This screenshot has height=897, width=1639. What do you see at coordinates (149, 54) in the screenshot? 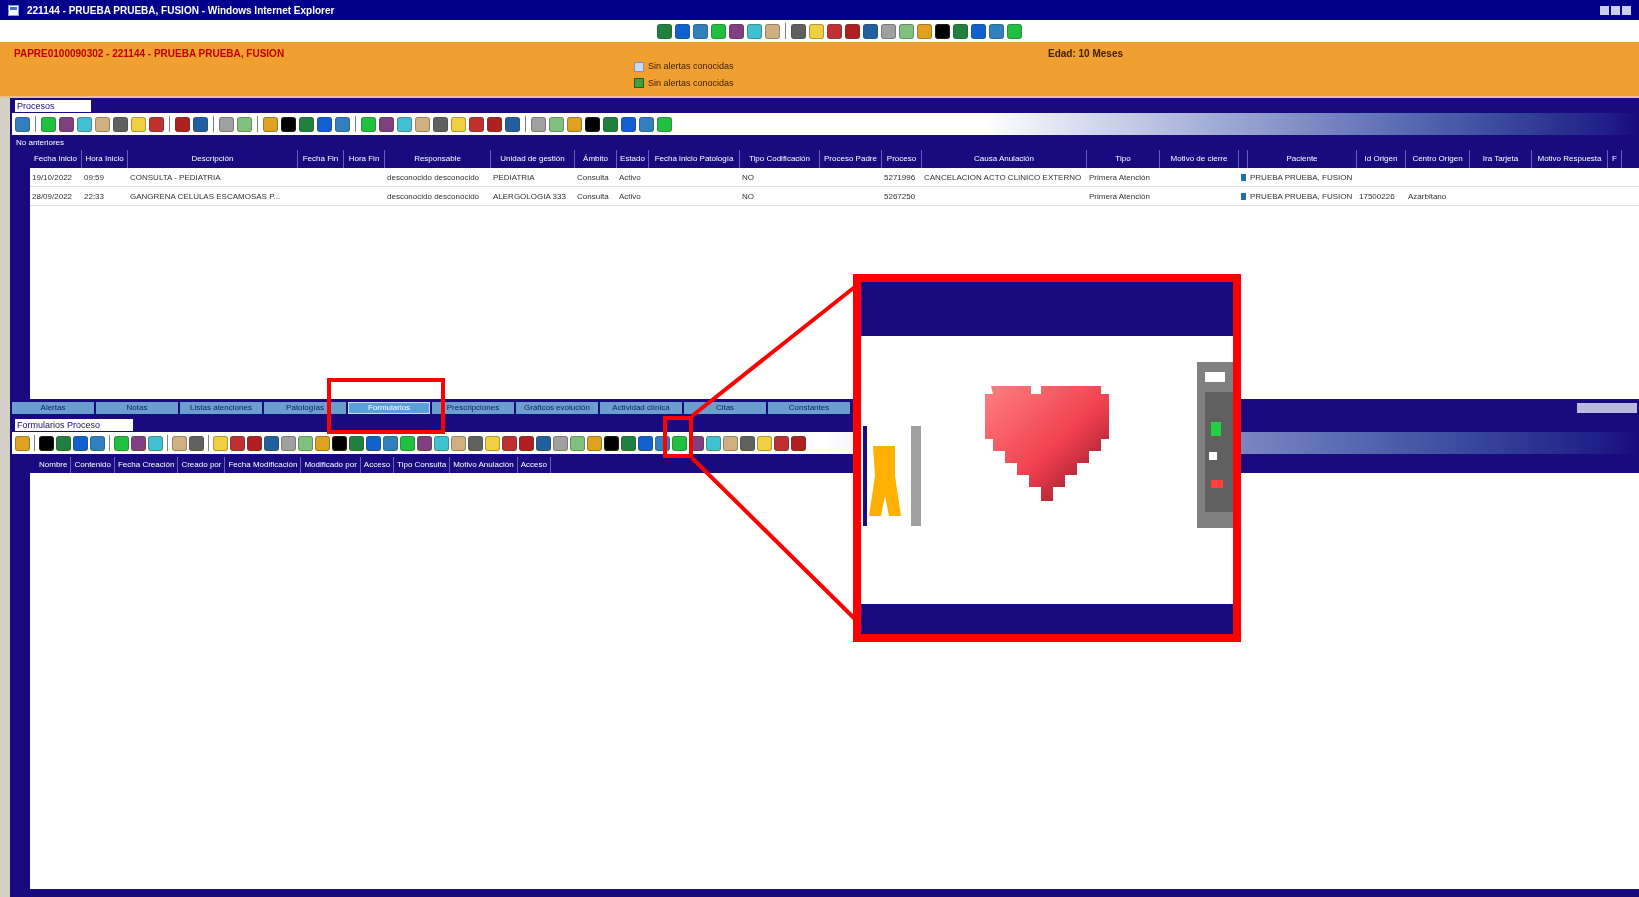
I see `patient-id-text: PAPRE0100090302 - 221144 - PRUEBA PRUEBA, FUSION` at bounding box center [149, 54].